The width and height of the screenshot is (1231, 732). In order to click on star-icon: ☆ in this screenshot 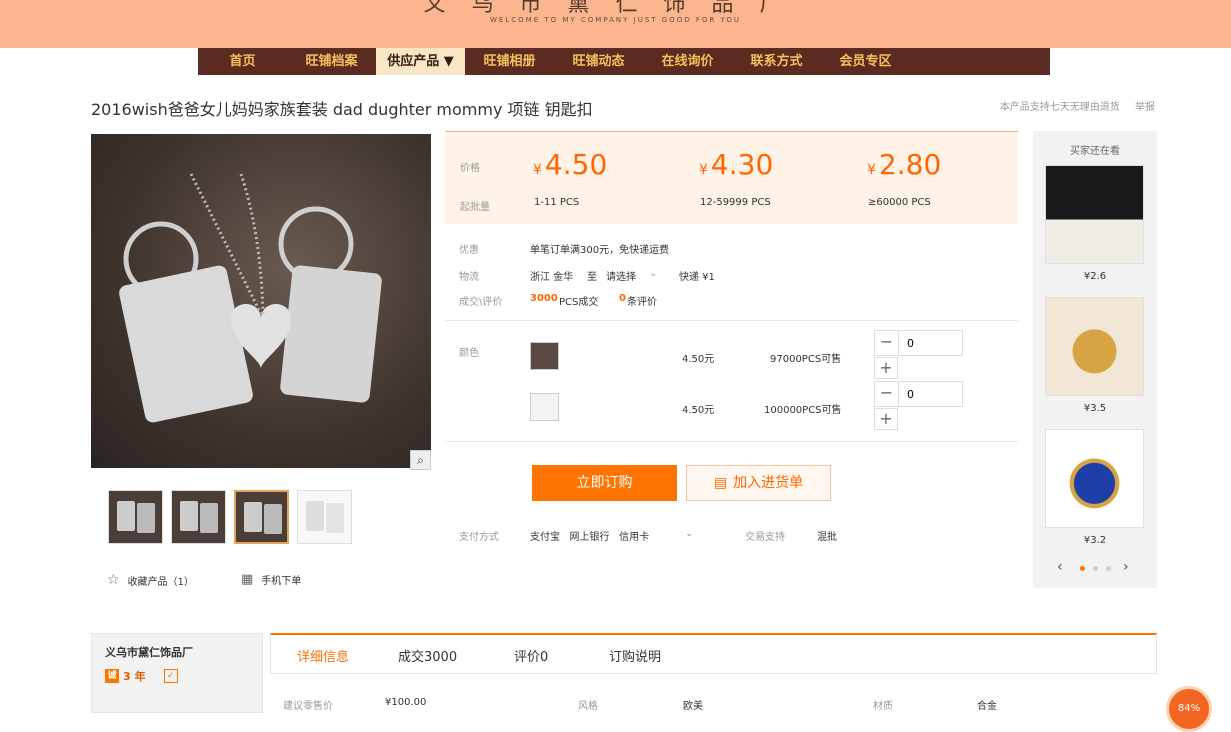, I will do `click(113, 580)`.